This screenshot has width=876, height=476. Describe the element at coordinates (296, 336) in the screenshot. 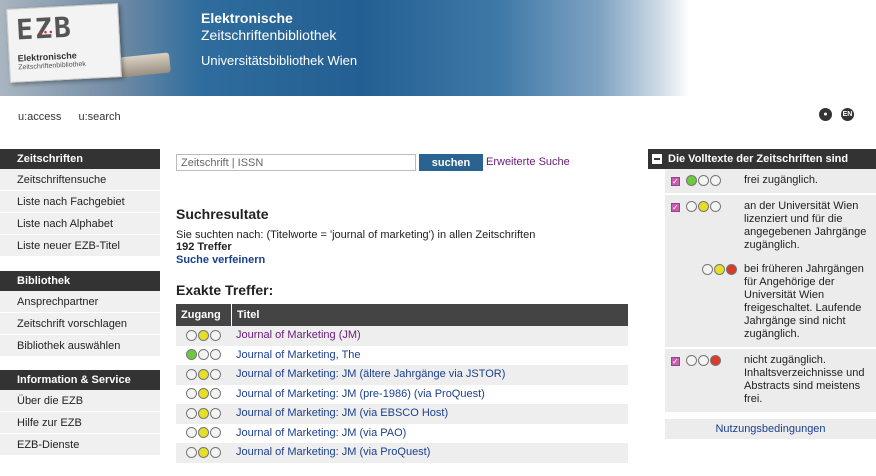

I see `journal-title-link: Journal of Marketing (JM)` at that location.